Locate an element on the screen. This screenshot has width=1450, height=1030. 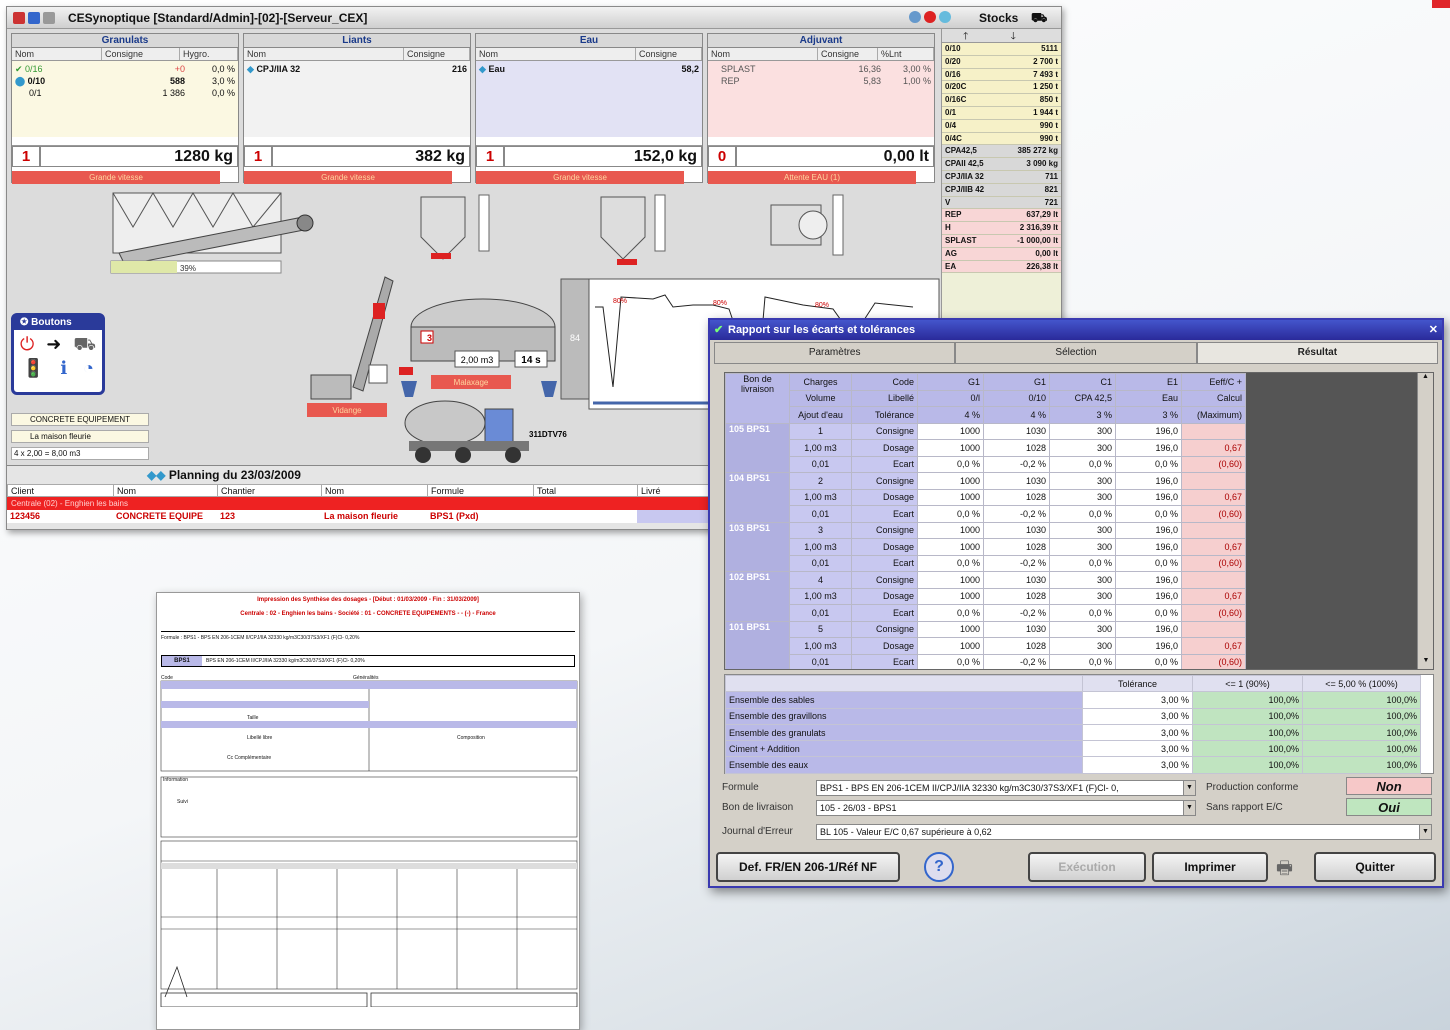
tab-selection: Sélection is located at coordinates (1076, 353).